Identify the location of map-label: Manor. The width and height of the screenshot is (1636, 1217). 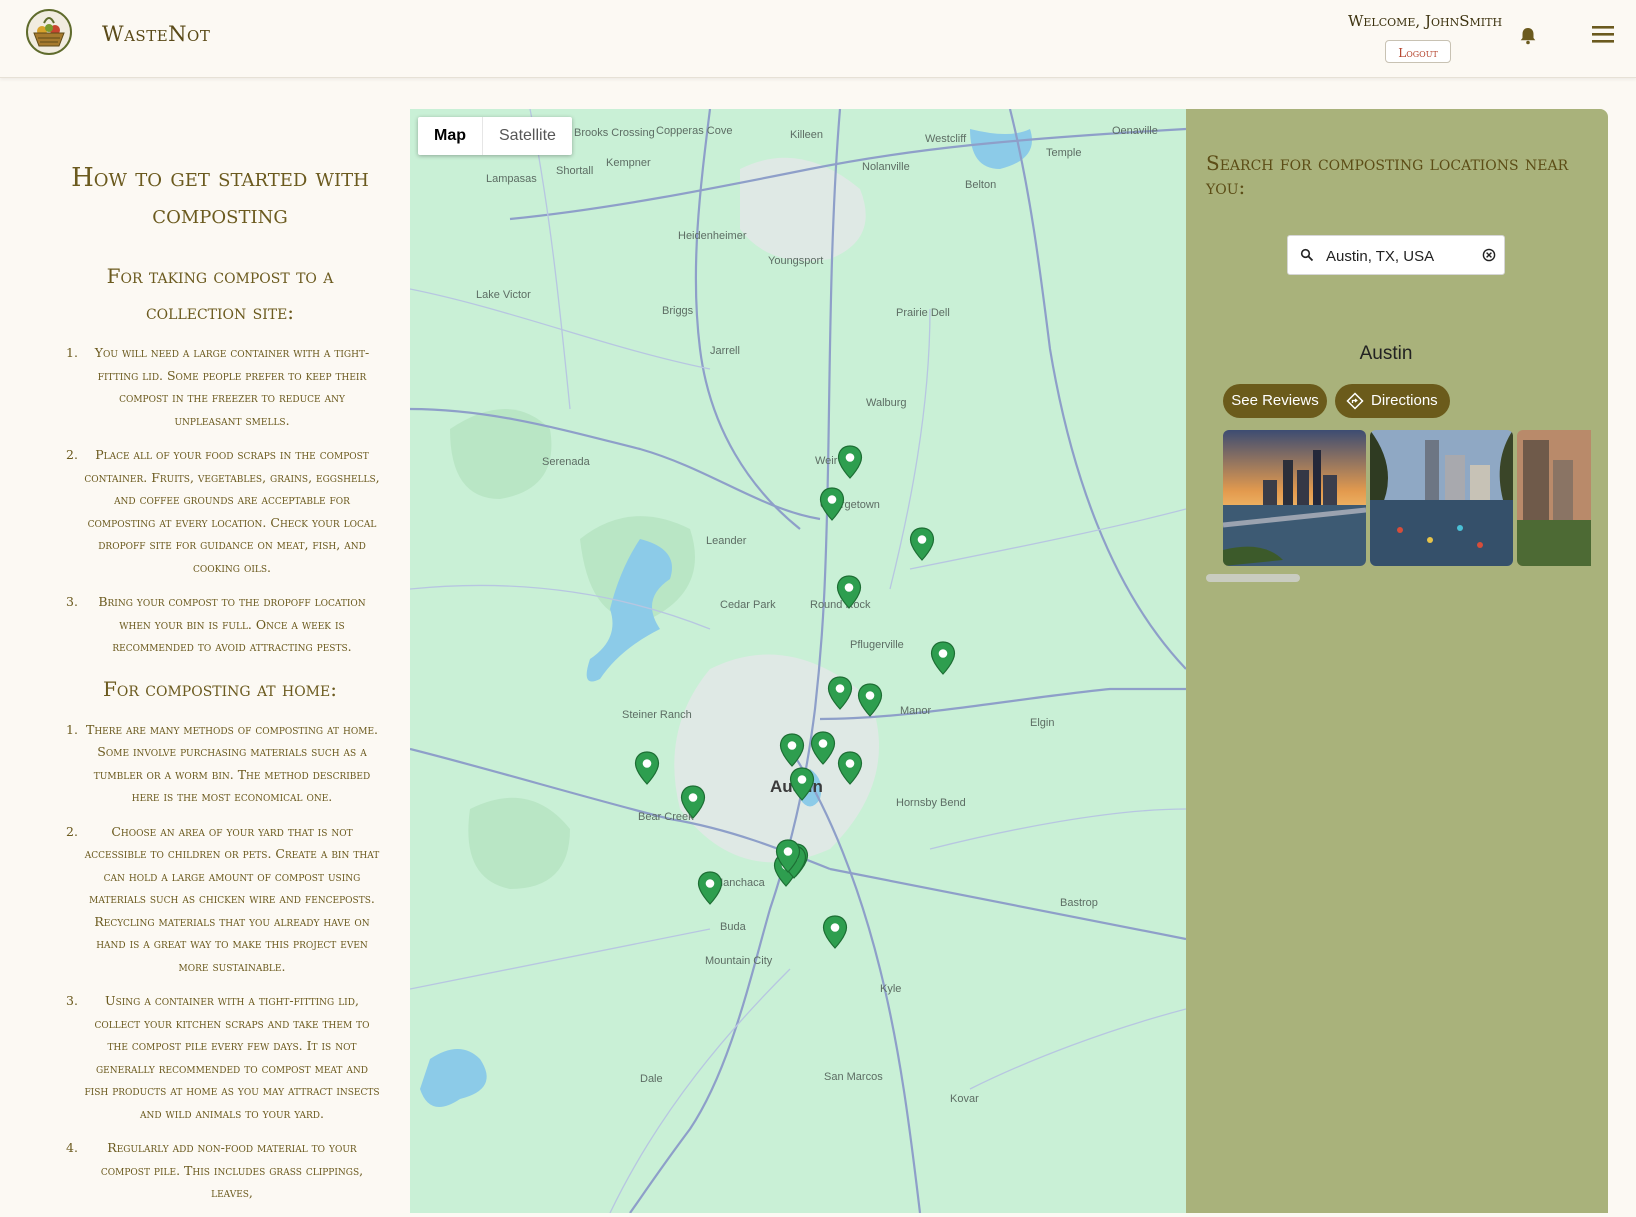
(916, 711).